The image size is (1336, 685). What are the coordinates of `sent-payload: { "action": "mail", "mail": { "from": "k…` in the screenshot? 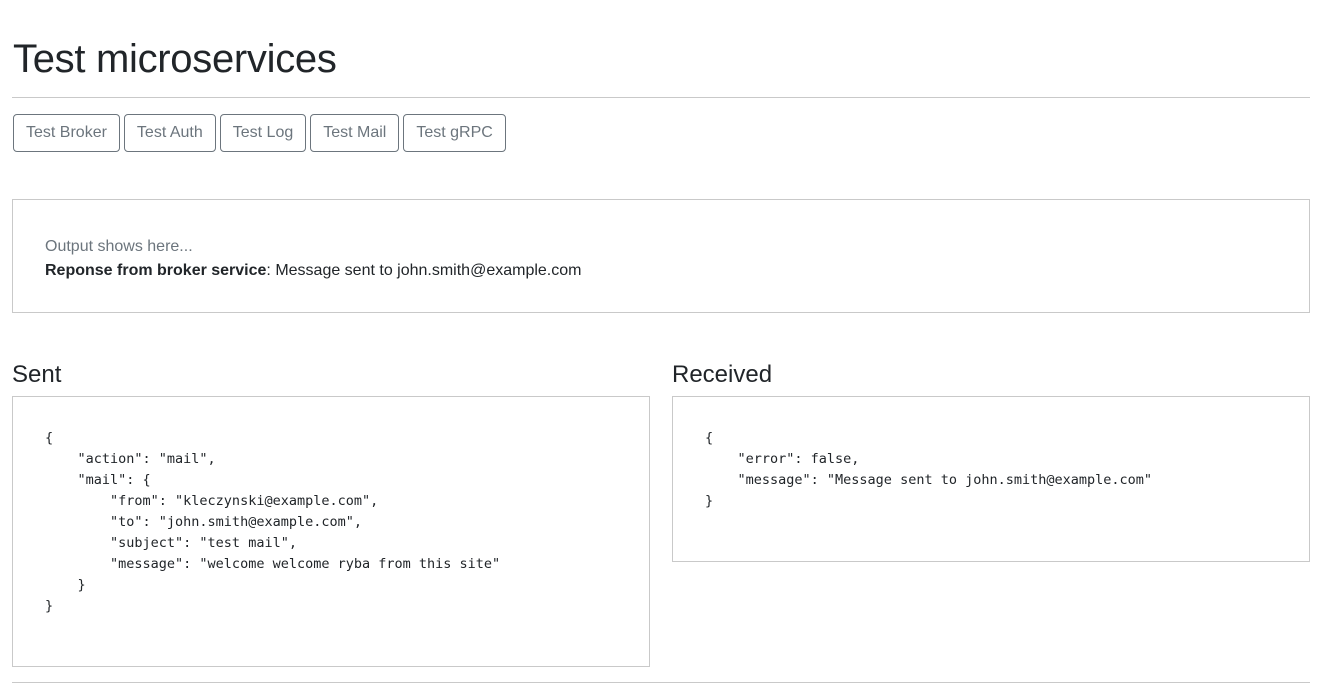 It's located at (273, 522).